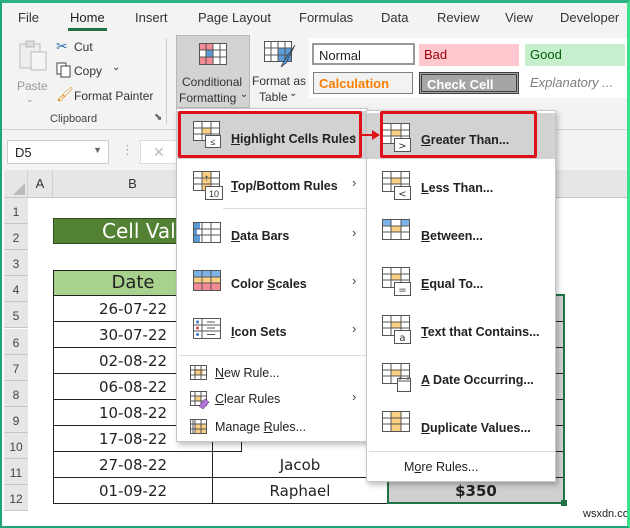 The height and width of the screenshot is (528, 630). What do you see at coordinates (564, 503) in the screenshot?
I see `fill-handle` at bounding box center [564, 503].